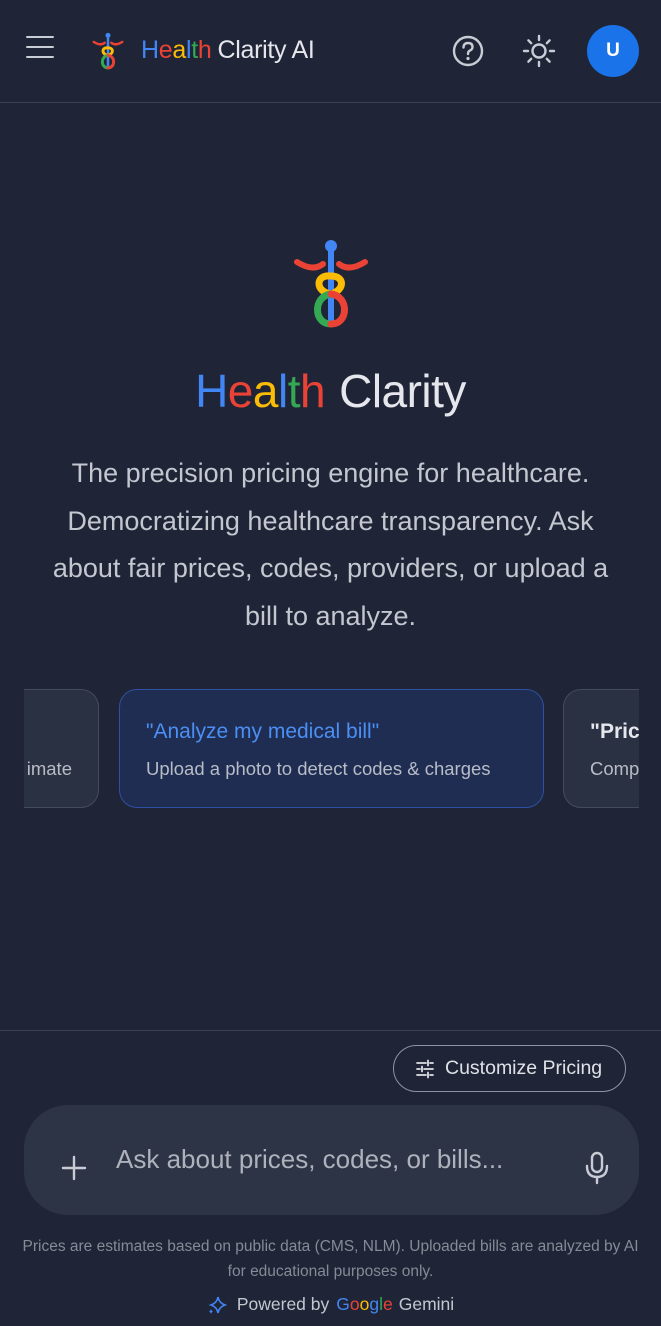  What do you see at coordinates (282, 391) in the screenshot?
I see `title-letter: l` at bounding box center [282, 391].